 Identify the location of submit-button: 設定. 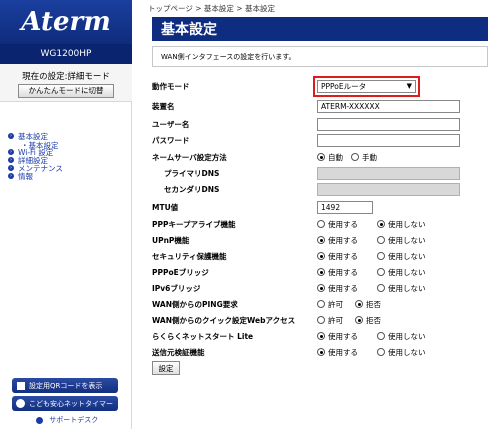
(166, 368).